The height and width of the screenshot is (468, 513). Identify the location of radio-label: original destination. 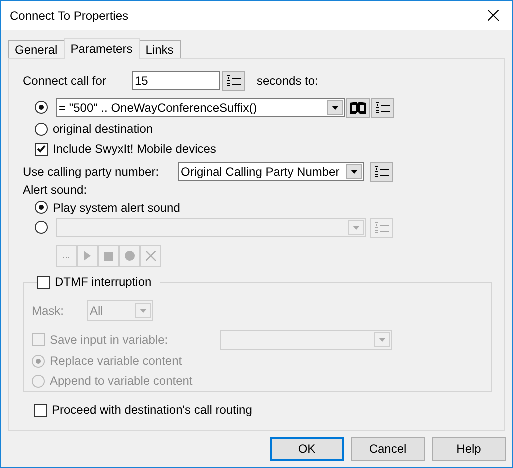
(103, 129).